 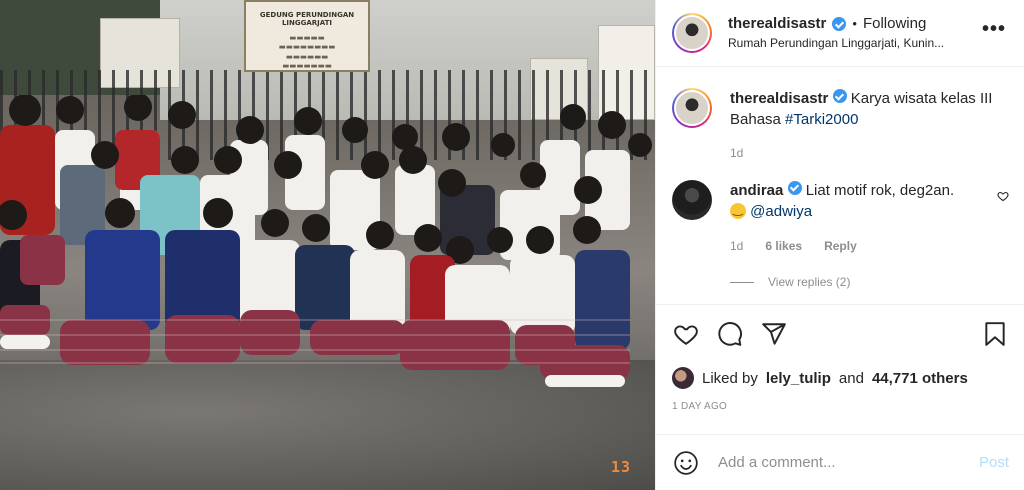 What do you see at coordinates (869, 153) in the screenshot?
I see `caption-time: 1d` at bounding box center [869, 153].